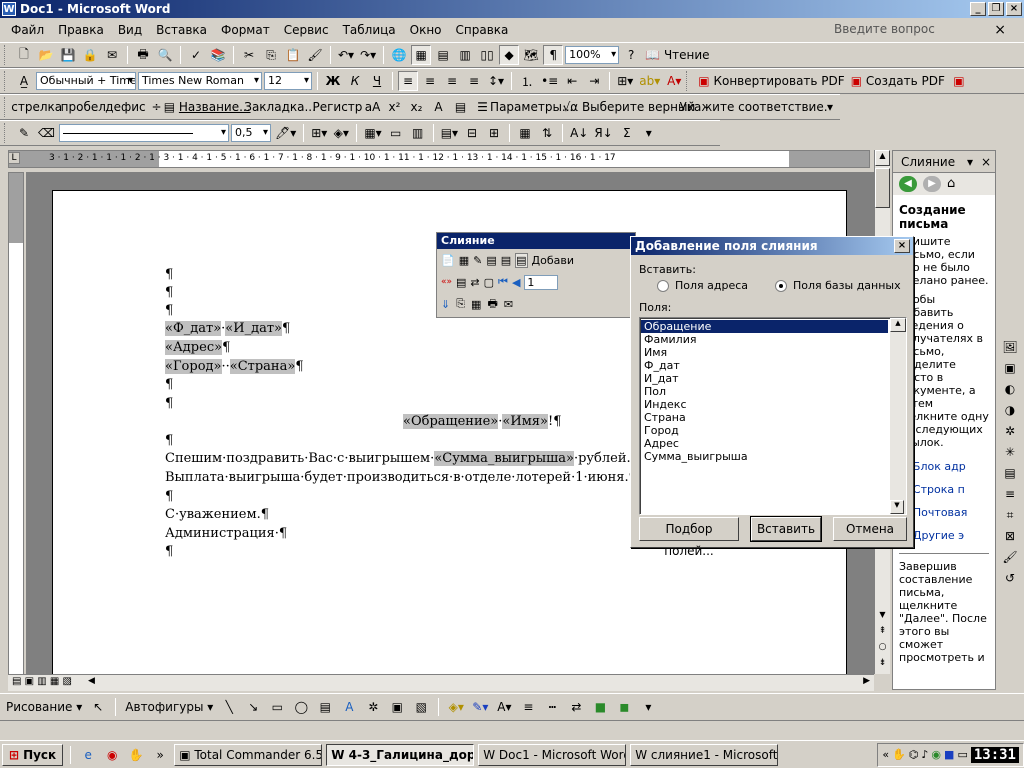  I want to click on find-entry-icon: ⇓, so click(445, 304).